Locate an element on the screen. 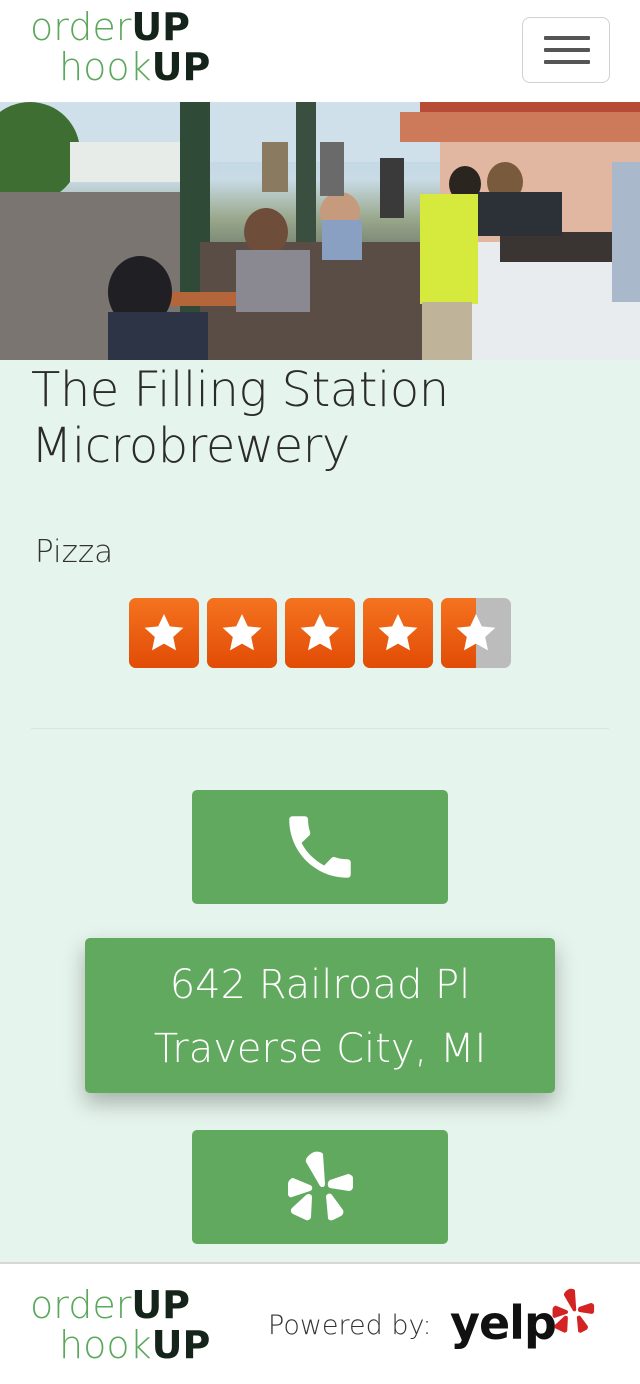 Image resolution: width=640 pixels, height=1384 pixels. call-button is located at coordinates (320, 847).